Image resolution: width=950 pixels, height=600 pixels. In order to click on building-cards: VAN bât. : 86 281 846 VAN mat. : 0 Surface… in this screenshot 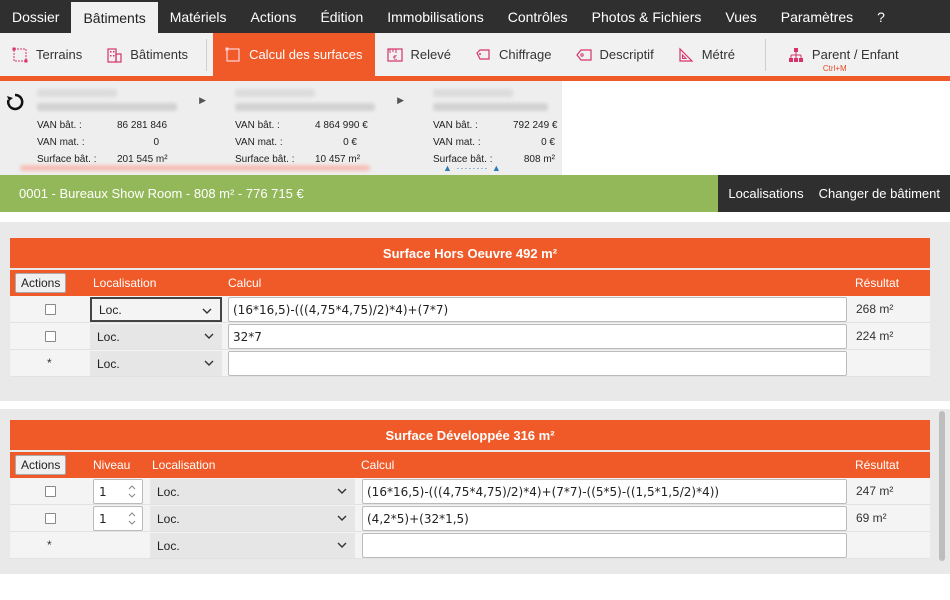, I will do `click(281, 128)`.